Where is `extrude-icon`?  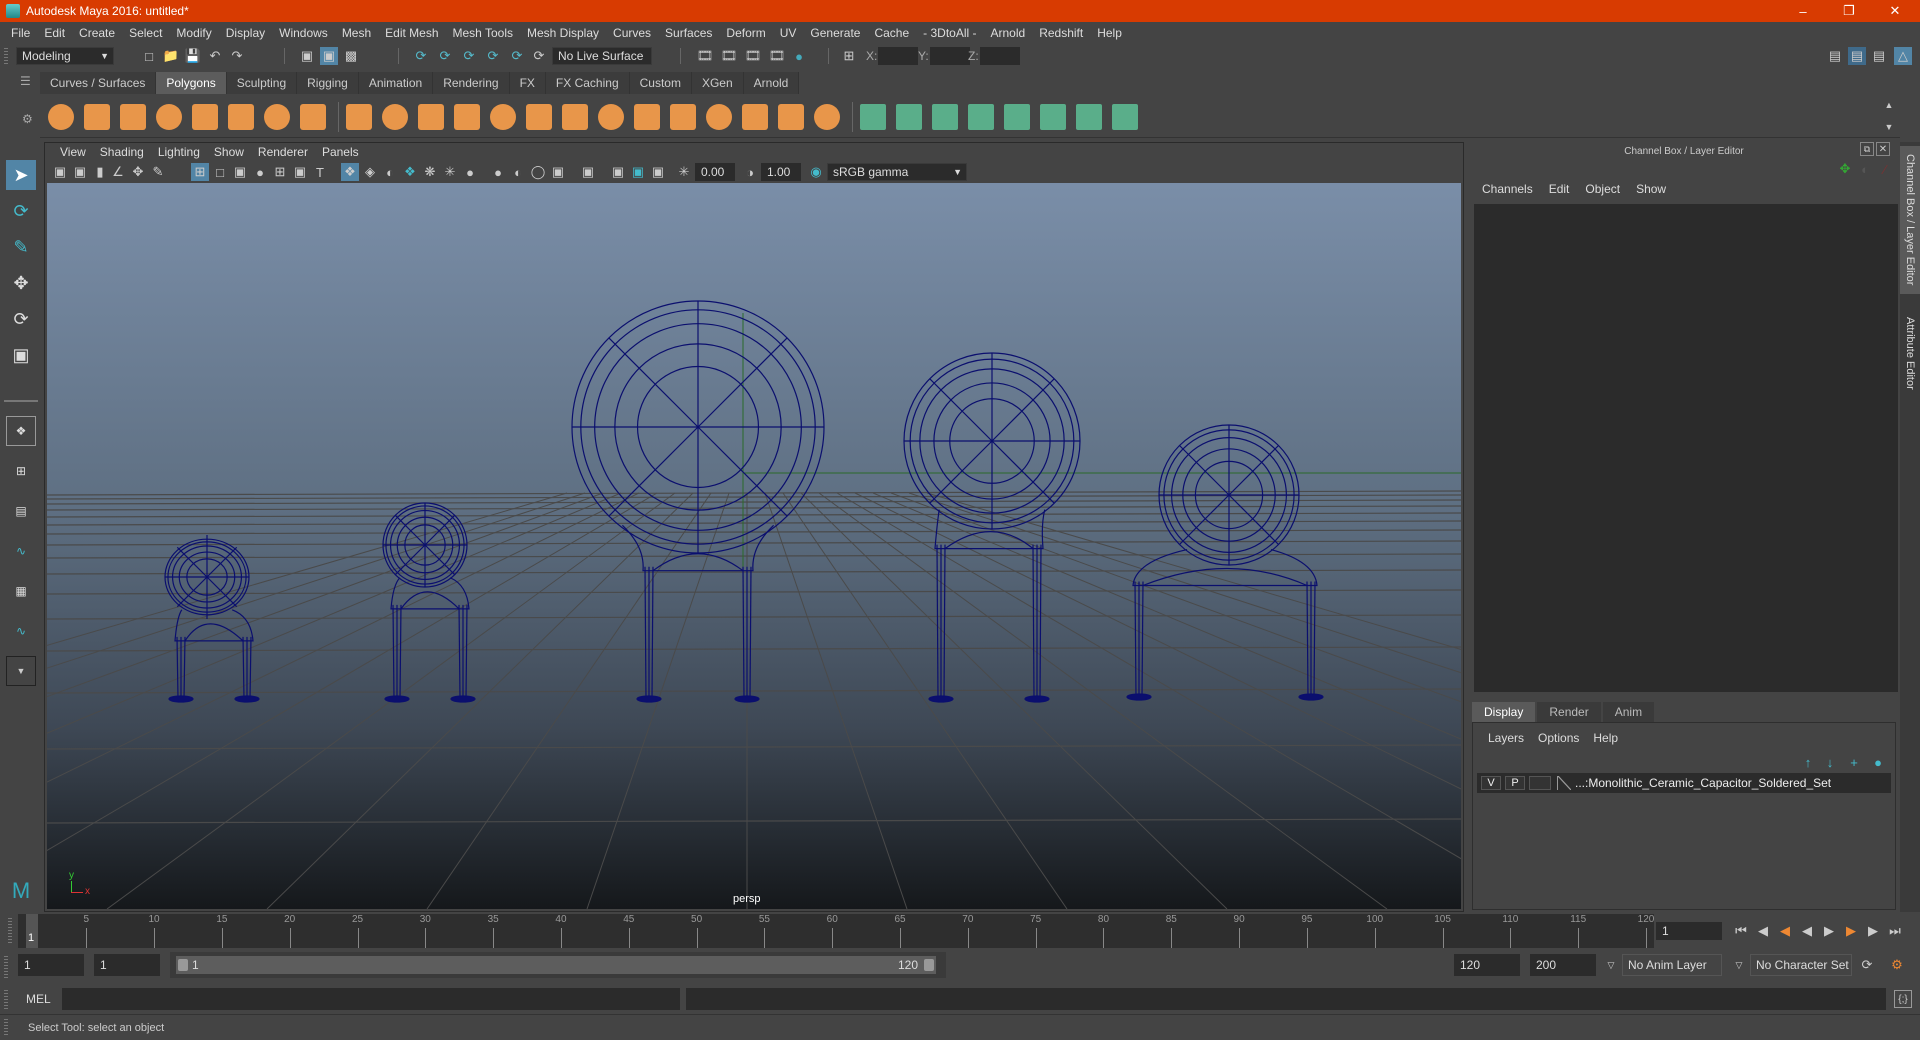 extrude-icon is located at coordinates (611, 117).